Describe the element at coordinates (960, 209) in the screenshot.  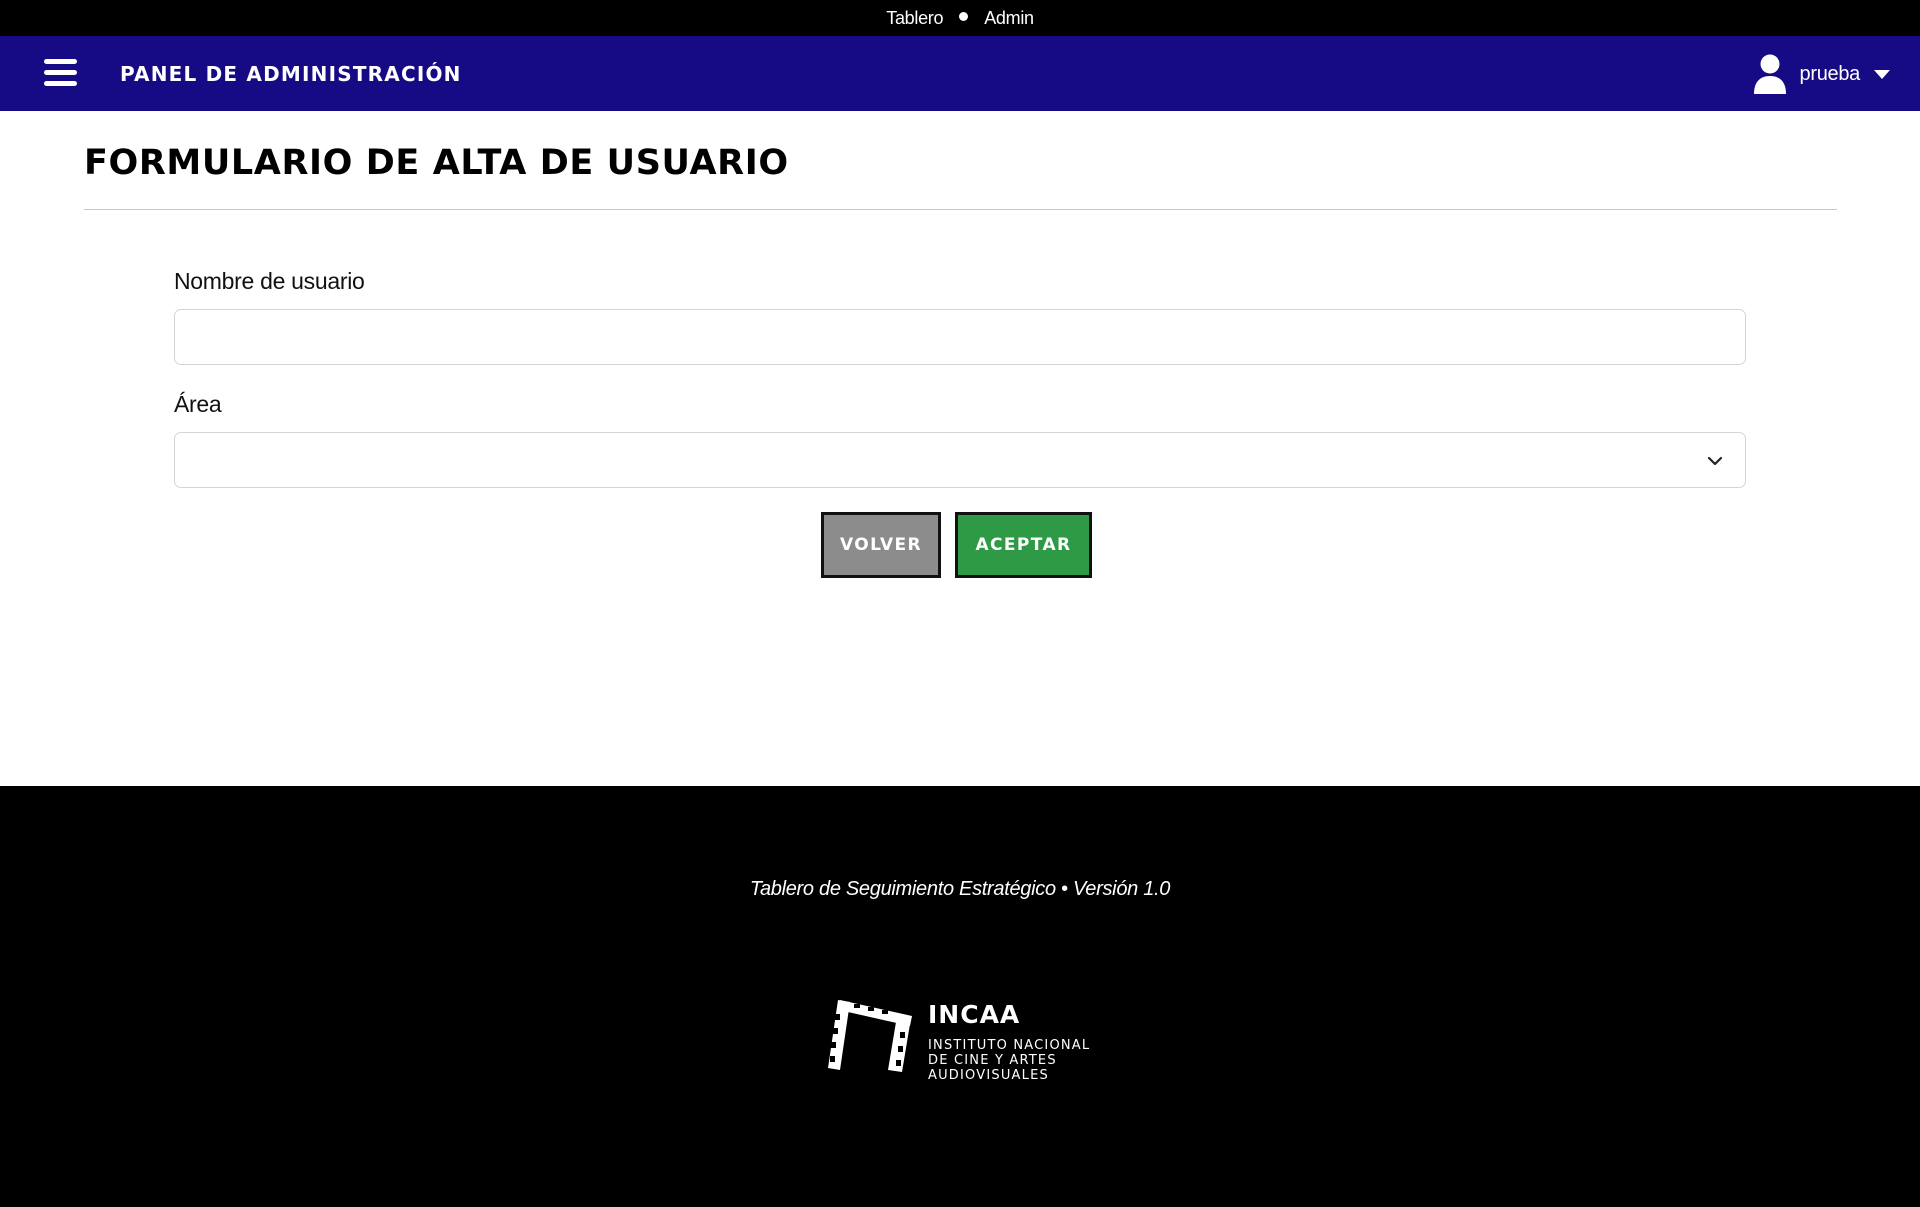
I see `title-divider` at that location.